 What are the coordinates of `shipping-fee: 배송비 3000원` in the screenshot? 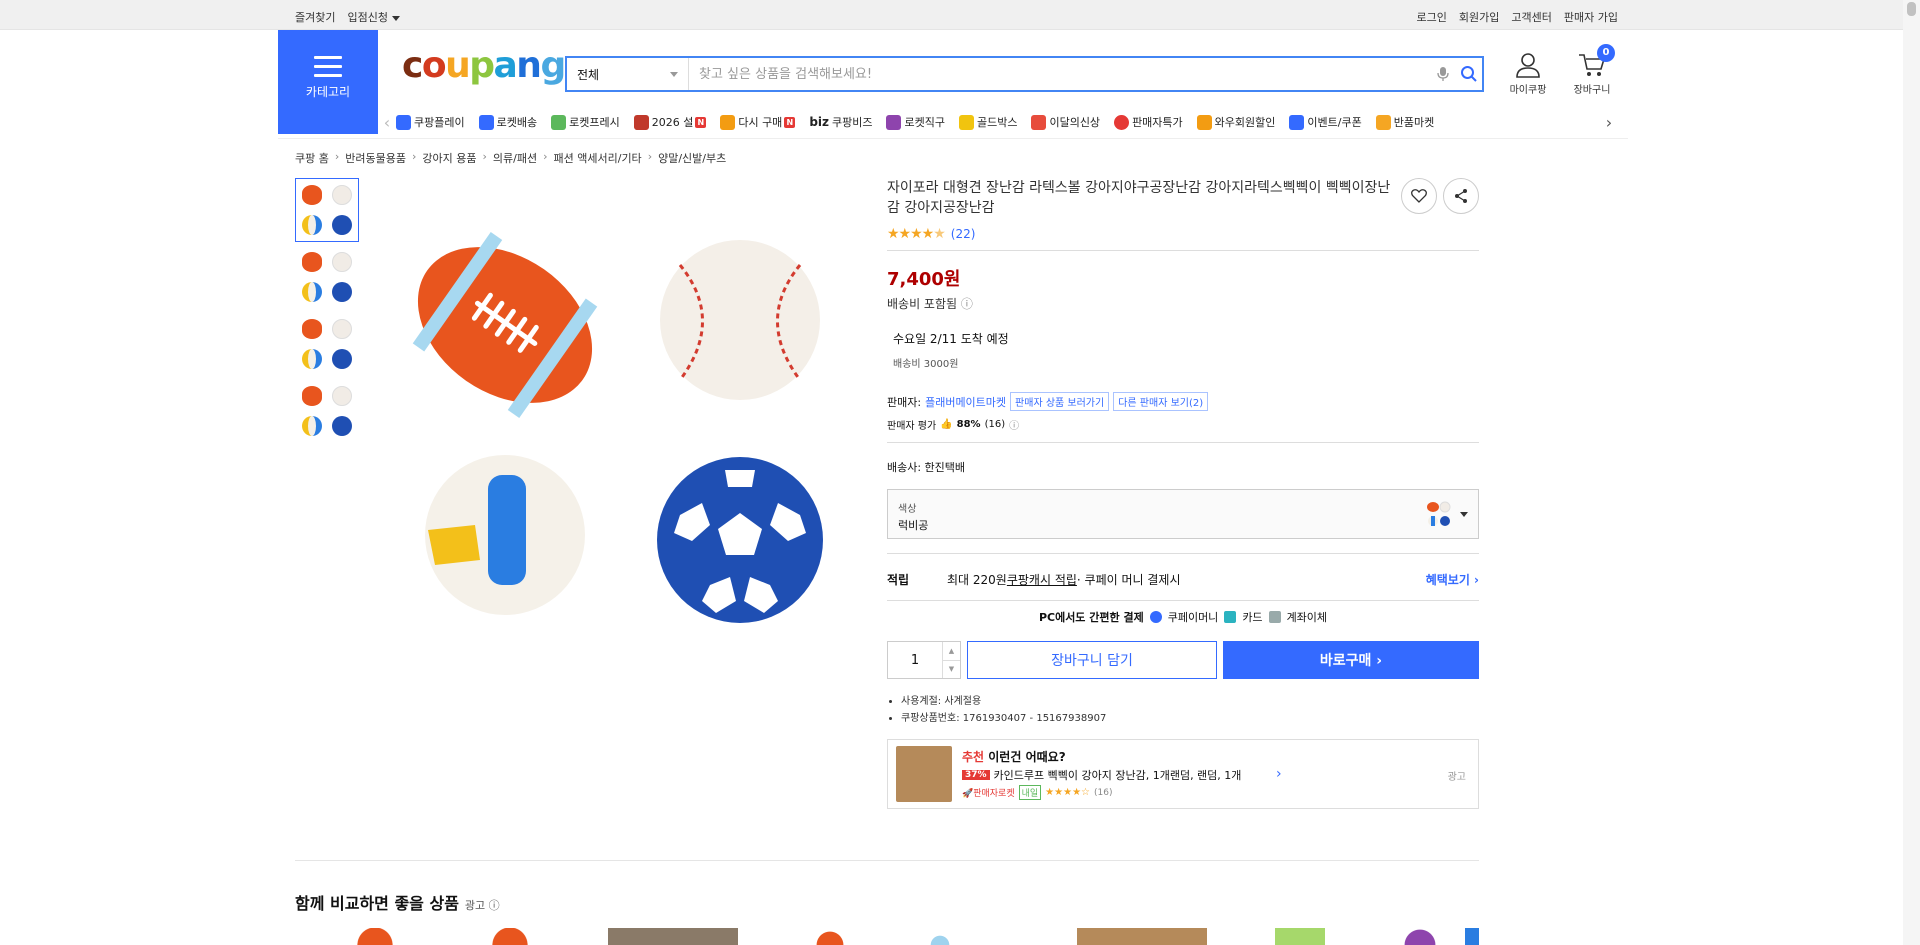 It's located at (926, 364).